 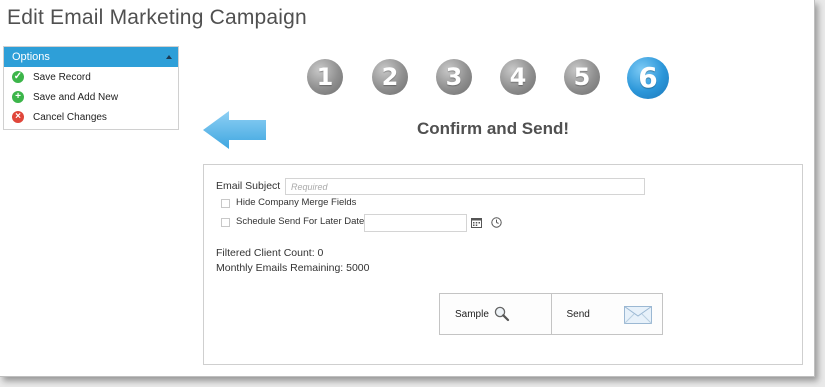 I want to click on clock-icon, so click(x=496, y=222).